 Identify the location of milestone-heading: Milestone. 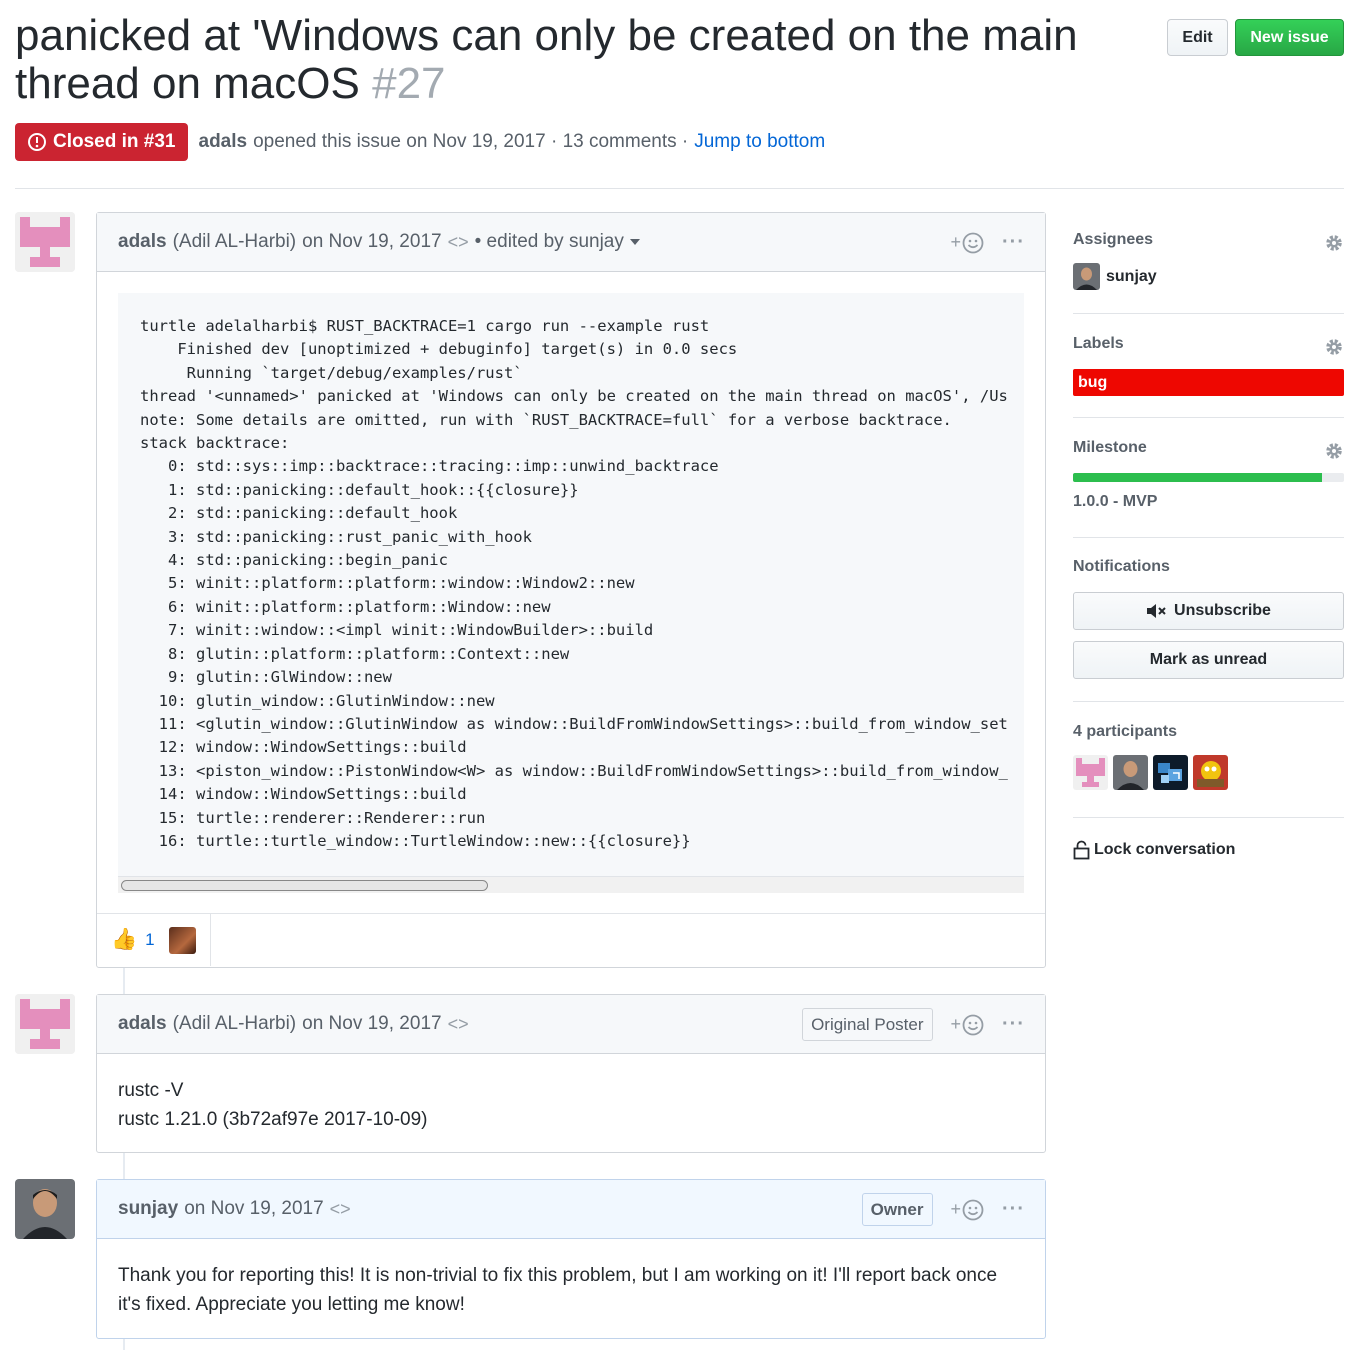
(1208, 448).